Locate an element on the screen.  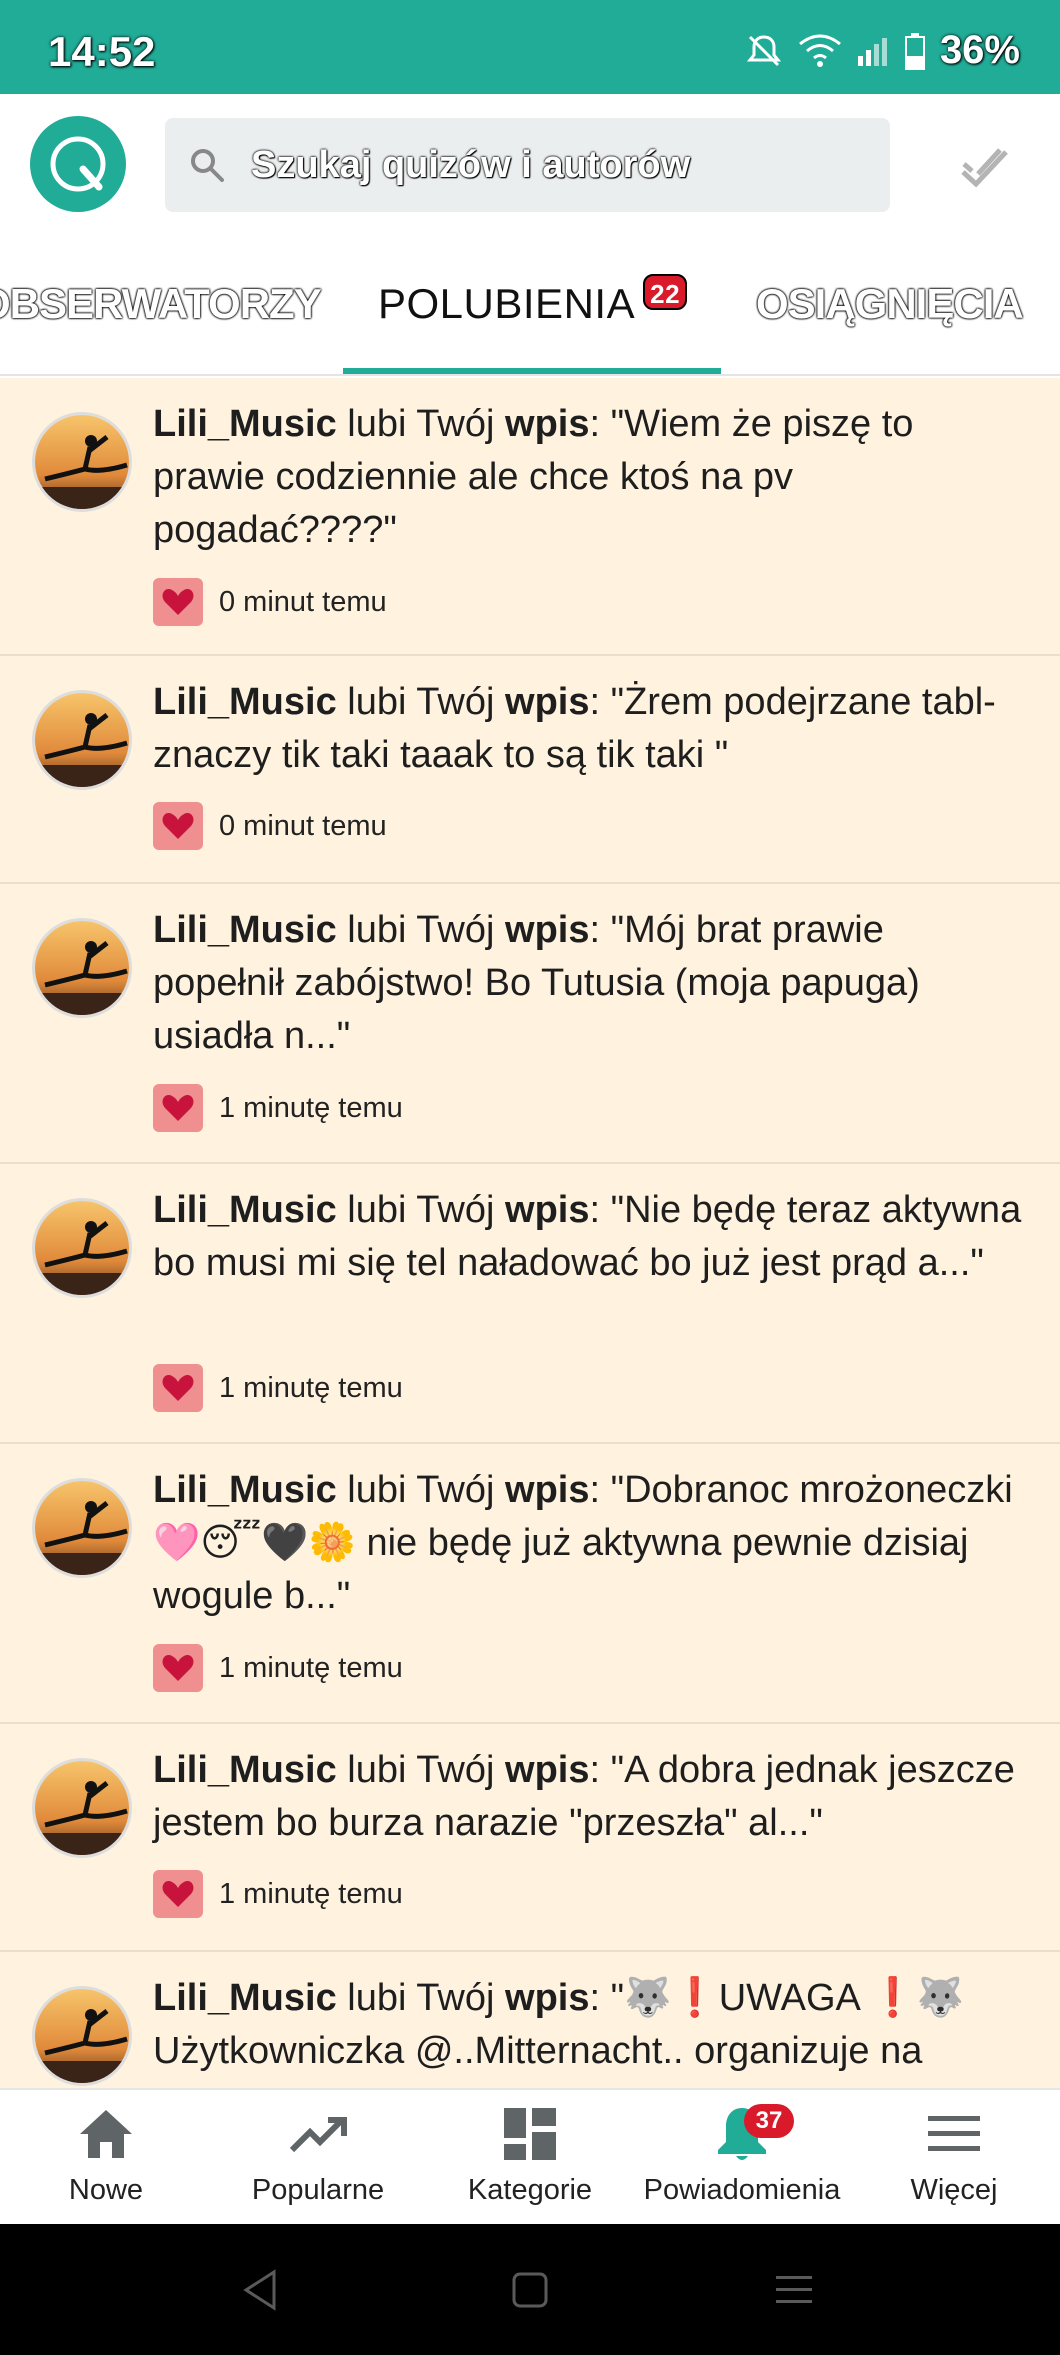
tab-likes: POLUBIENIA 22 is located at coordinates (533, 301).